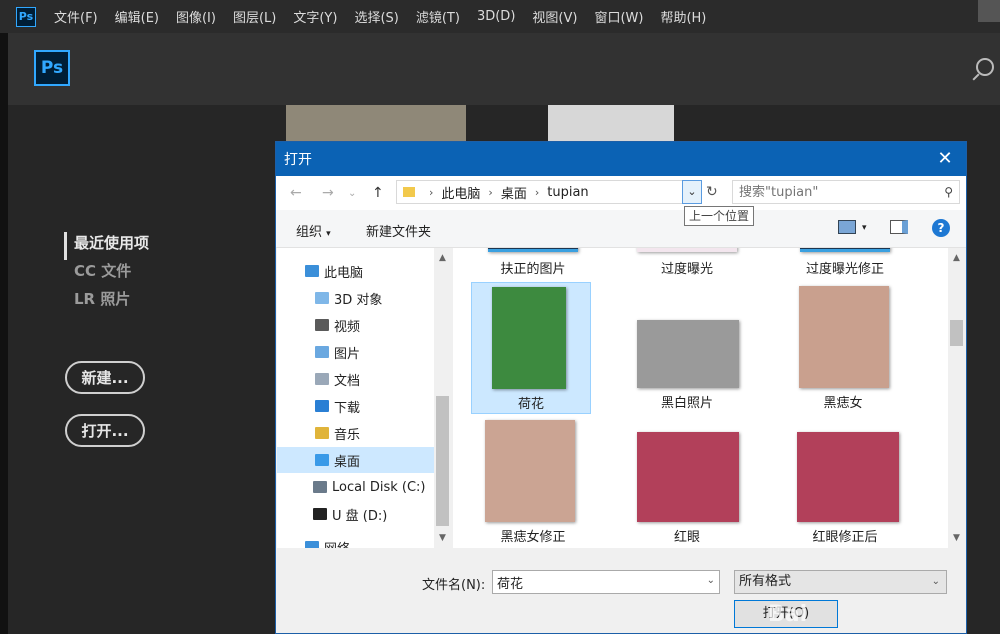  I want to click on menu-layer: 图层(L), so click(254, 16).